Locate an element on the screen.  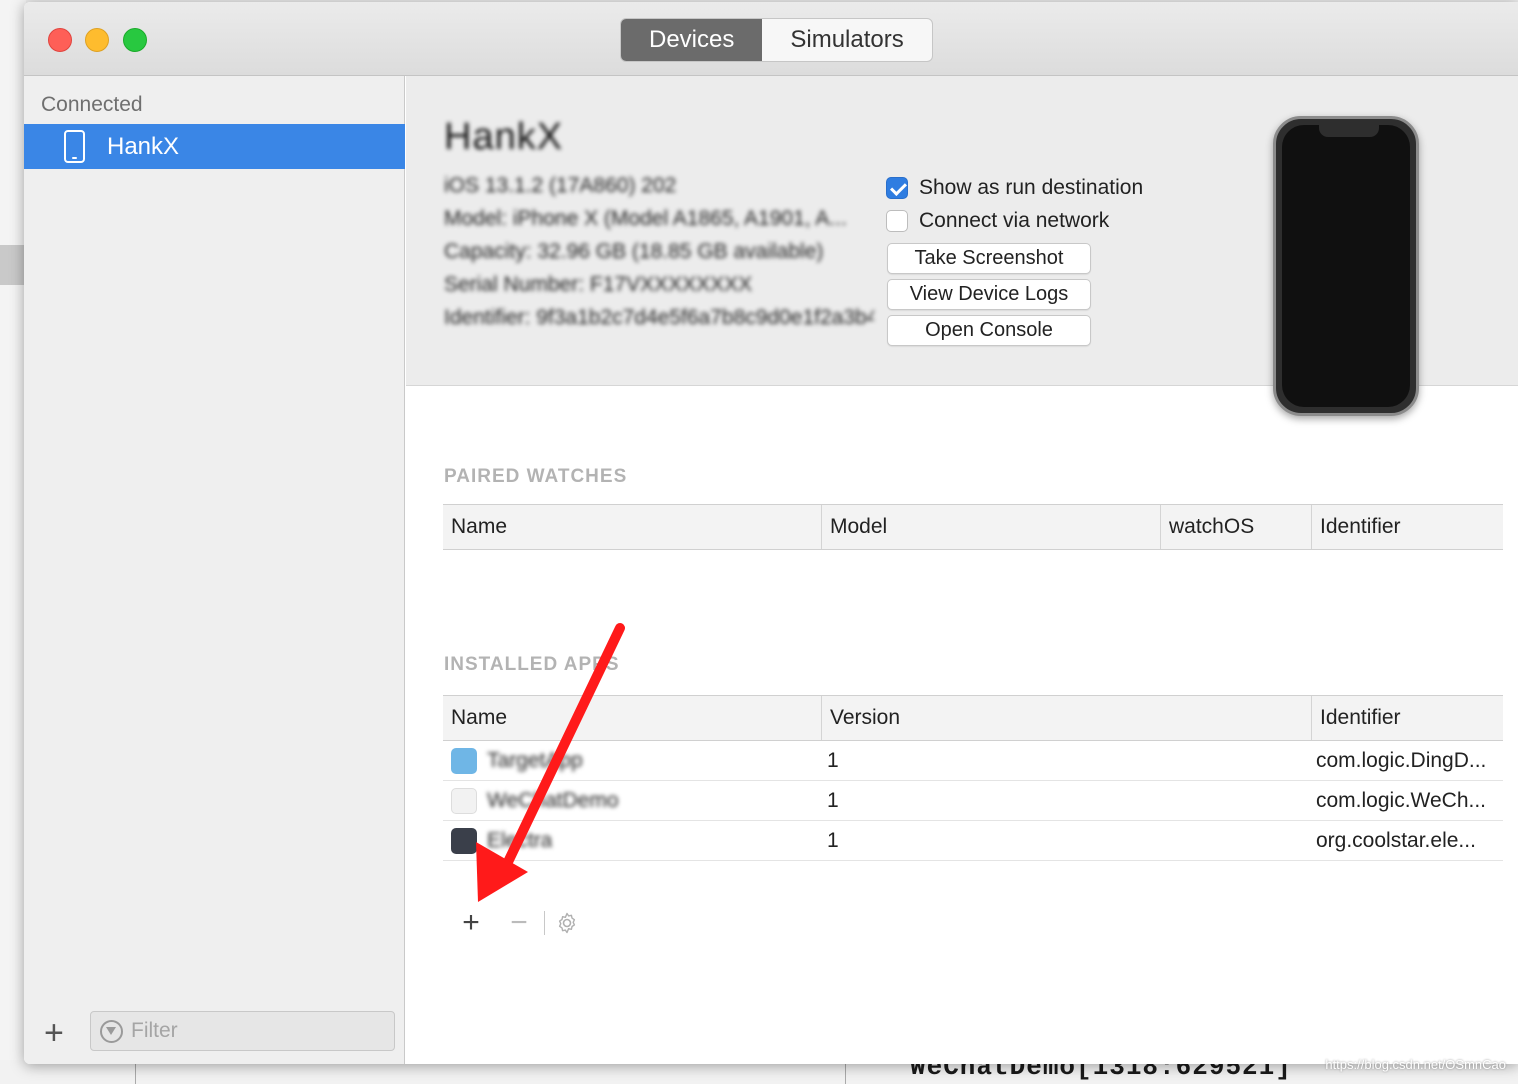
column-header-model: Model is located at coordinates (854, 527).